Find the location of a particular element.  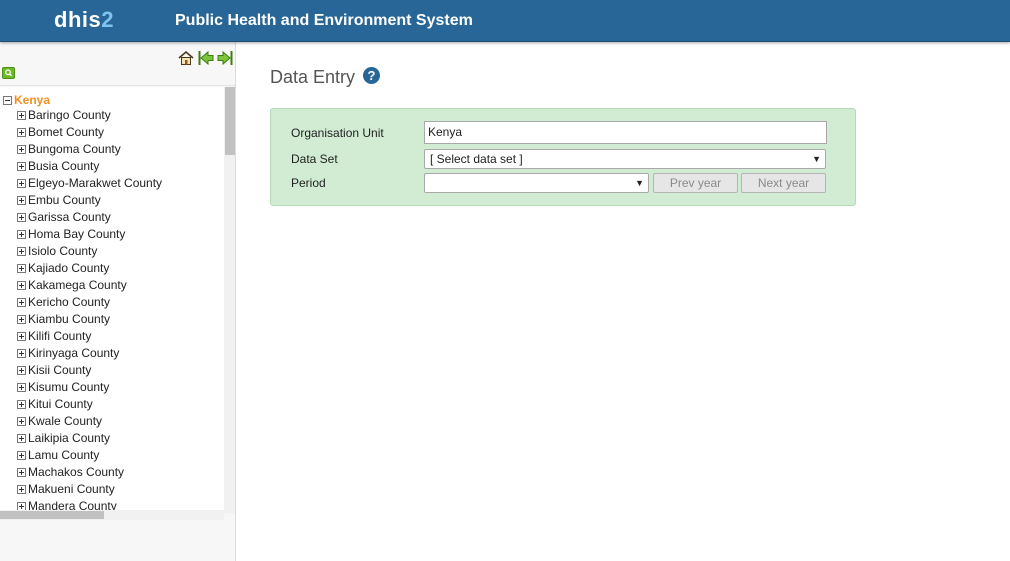

tree-item: Kirinyaga County is located at coordinates (89, 353).